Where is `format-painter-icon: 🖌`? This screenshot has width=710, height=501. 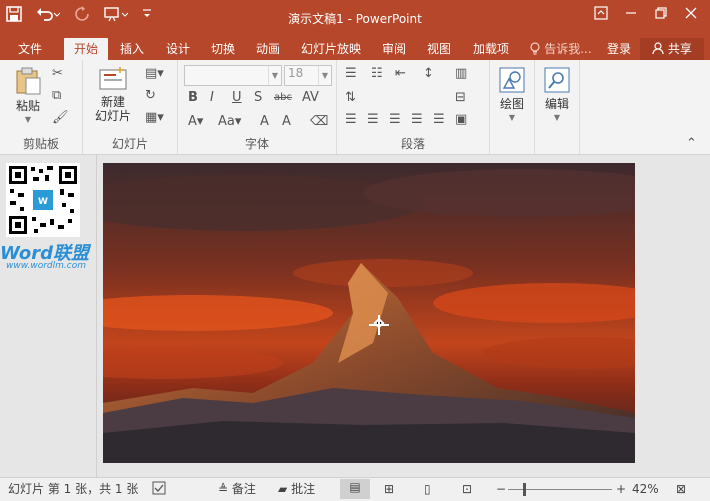 format-painter-icon: 🖌 is located at coordinates (60, 118).